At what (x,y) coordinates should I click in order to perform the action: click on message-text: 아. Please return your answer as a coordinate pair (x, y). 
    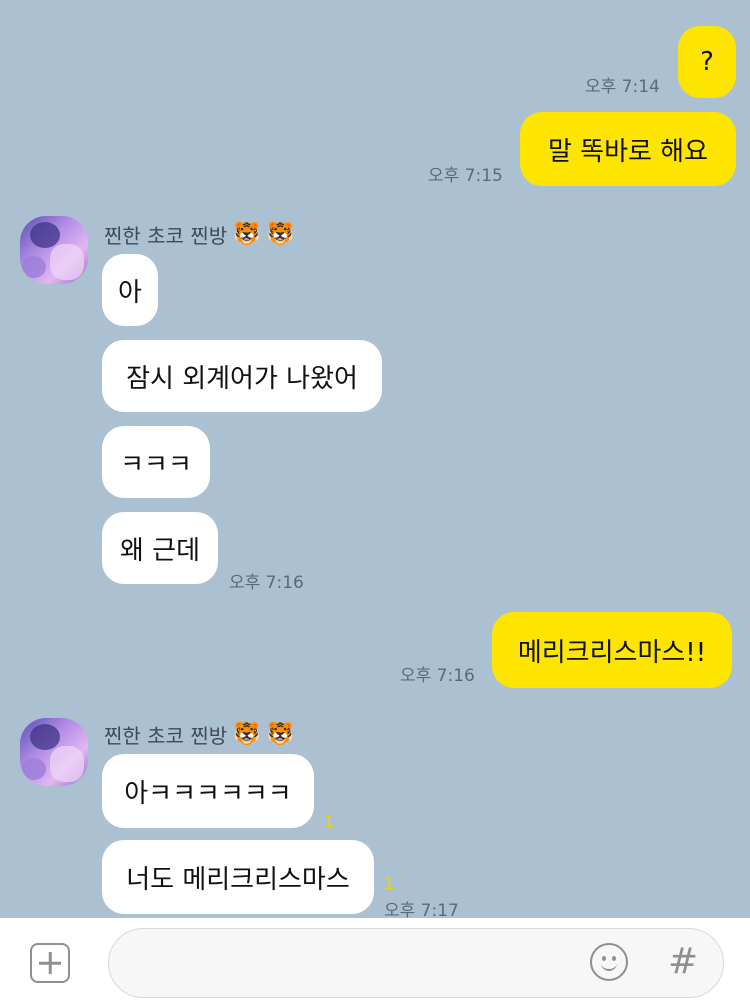
    Looking at the image, I should click on (130, 292).